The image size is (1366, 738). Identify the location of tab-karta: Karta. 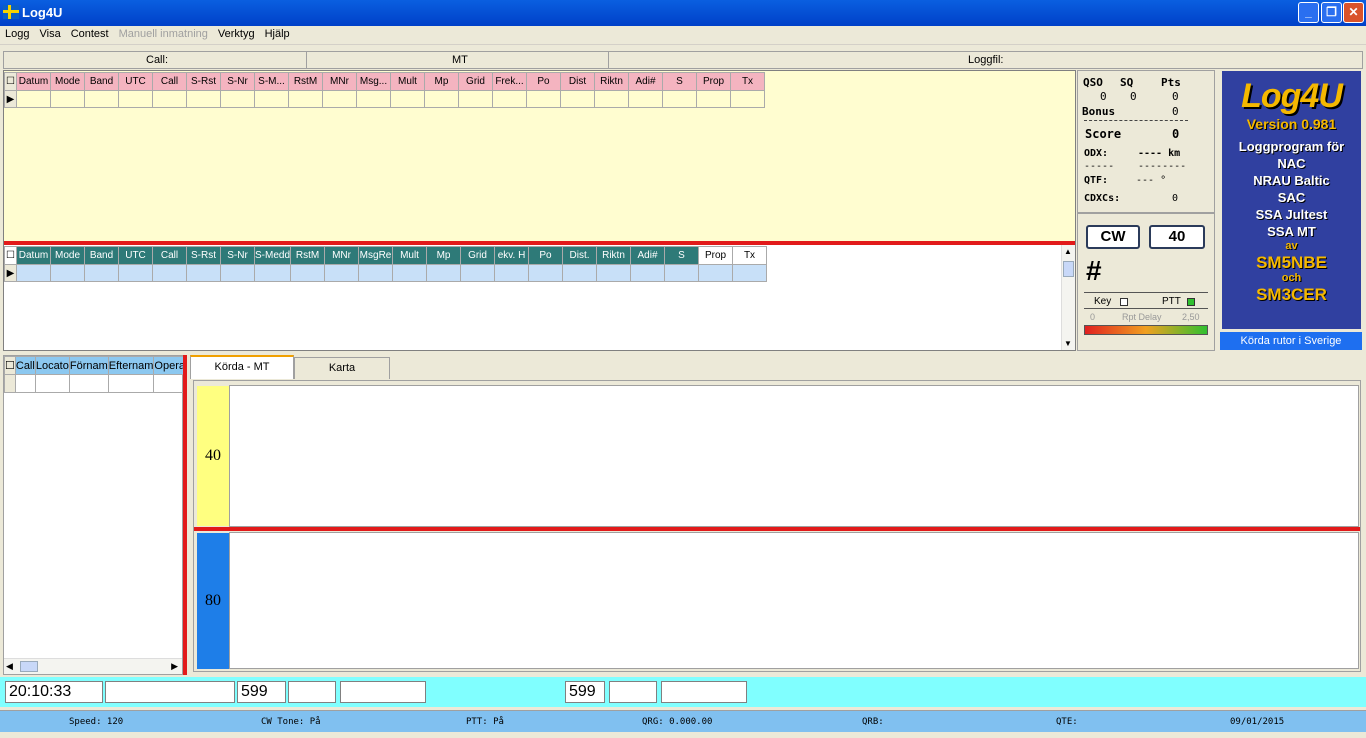
(342, 368).